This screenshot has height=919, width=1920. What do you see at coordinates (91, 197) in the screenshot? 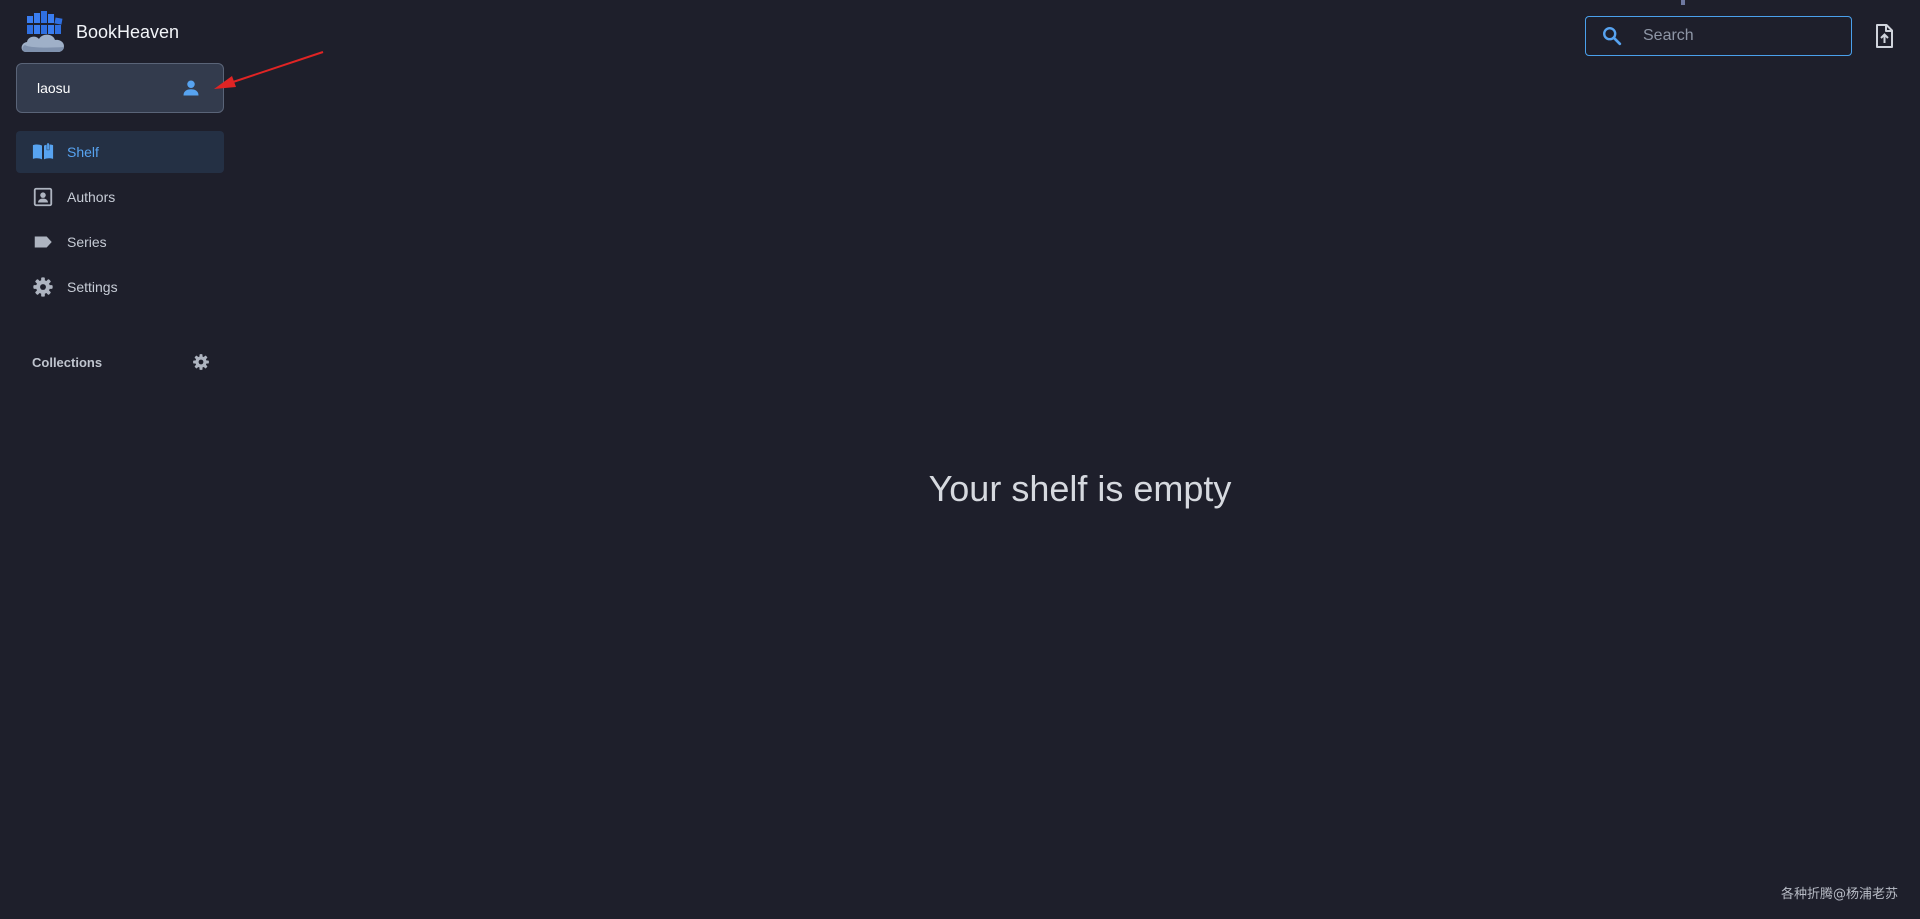
I see `sidebar-item-label: Authors` at bounding box center [91, 197].